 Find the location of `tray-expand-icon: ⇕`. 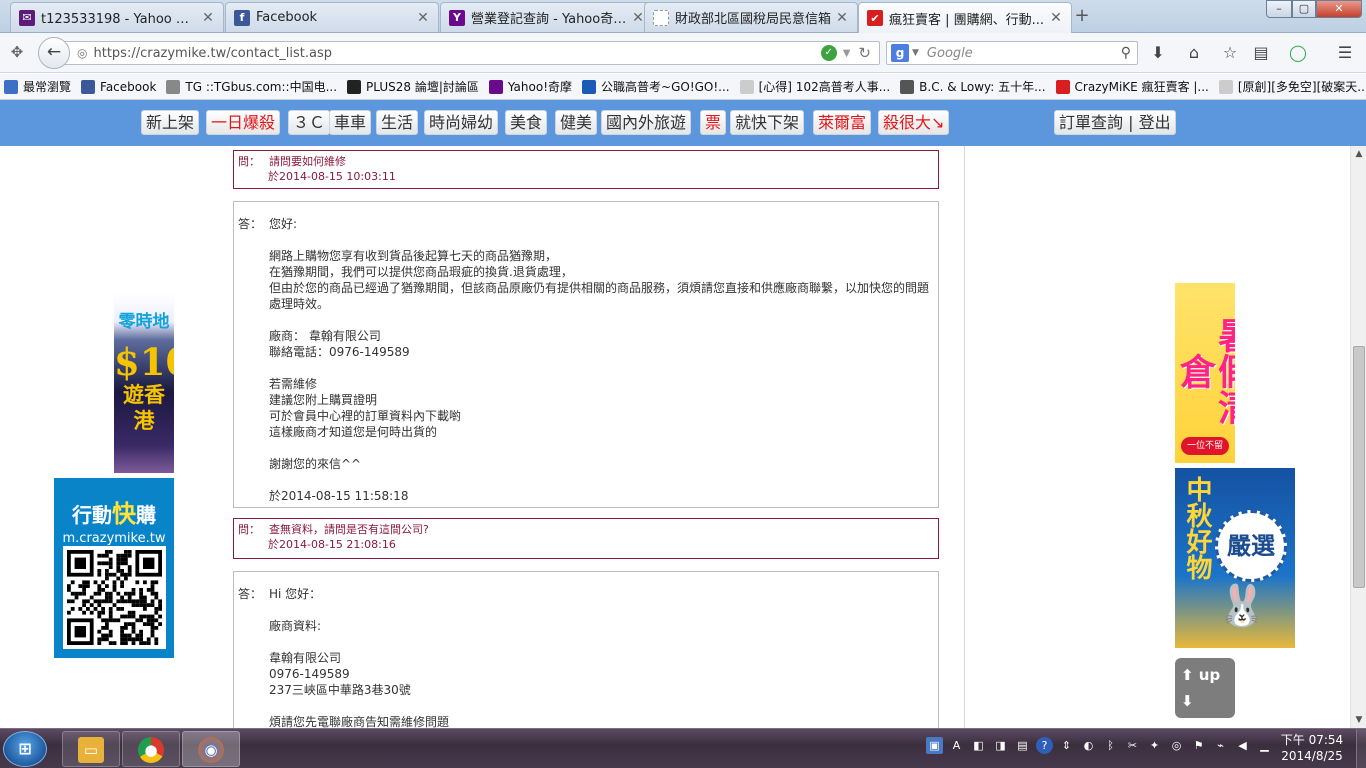

tray-expand-icon: ⇕ is located at coordinates (1066, 745).